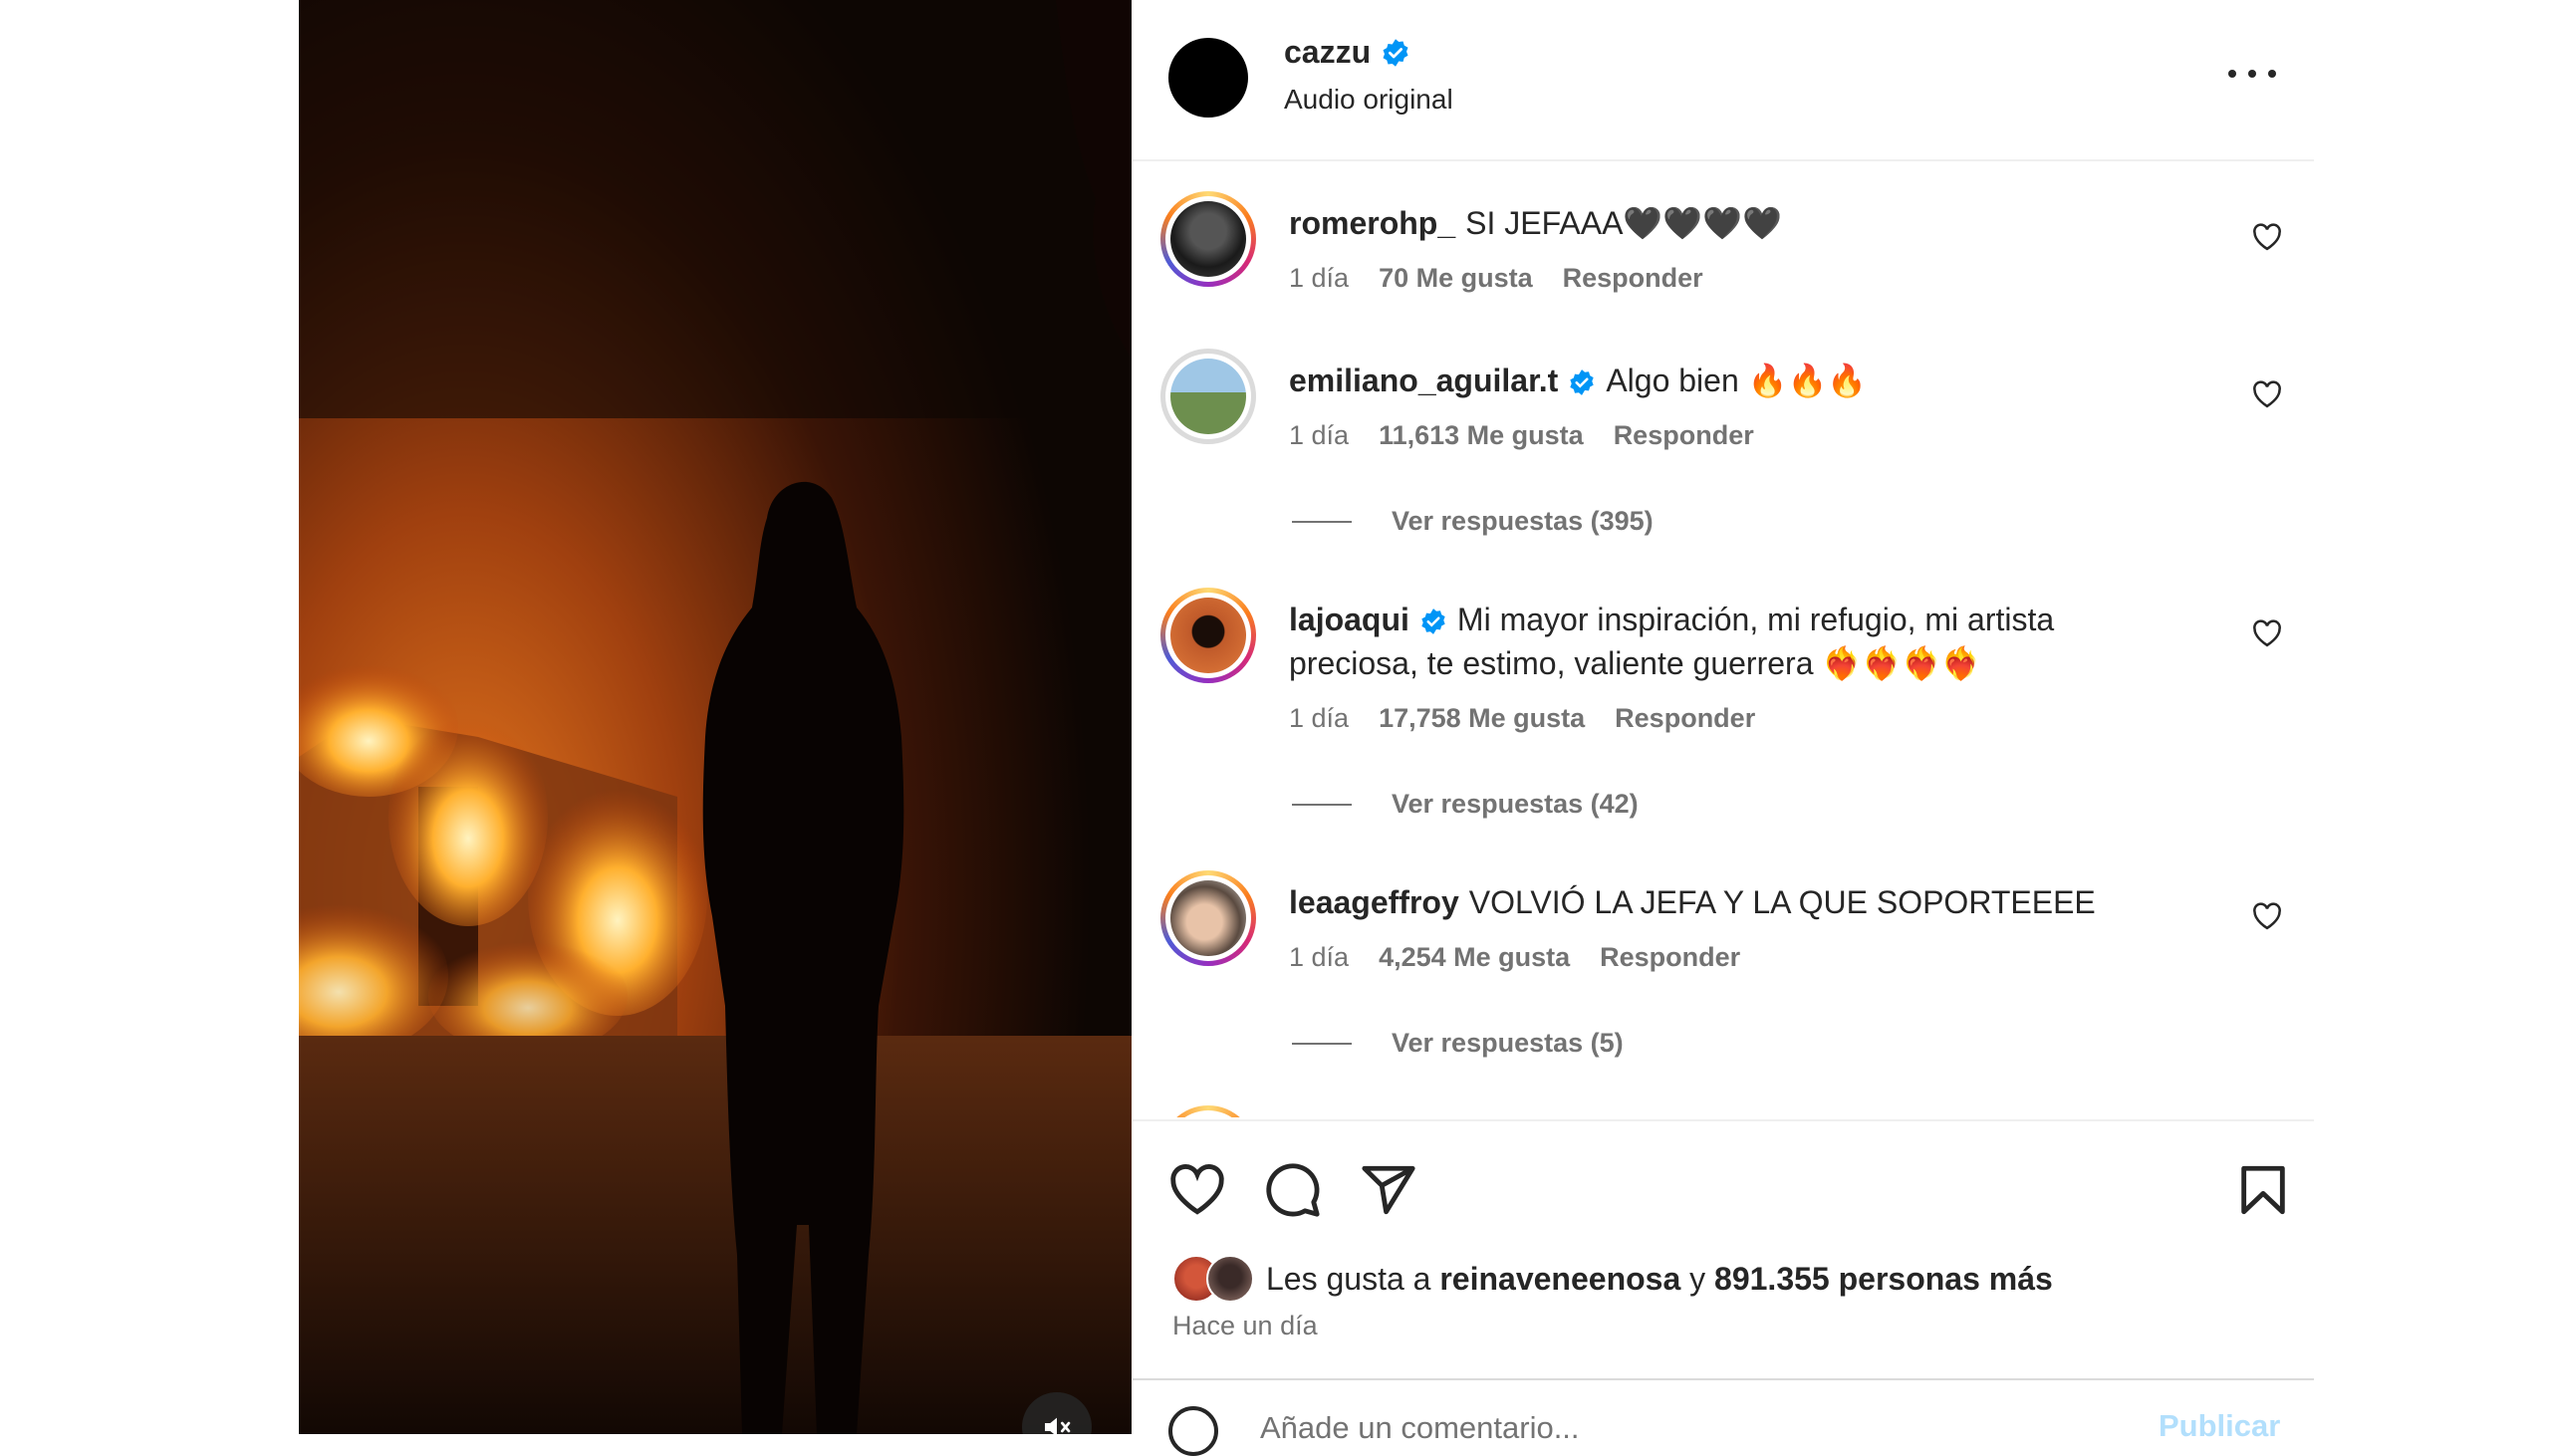 The height and width of the screenshot is (1456, 2550). Describe the element at coordinates (1782, 902) in the screenshot. I see `comment-body: VOLVIÓ LA JEFA Y LA QUE SOPORTEEEE` at that location.